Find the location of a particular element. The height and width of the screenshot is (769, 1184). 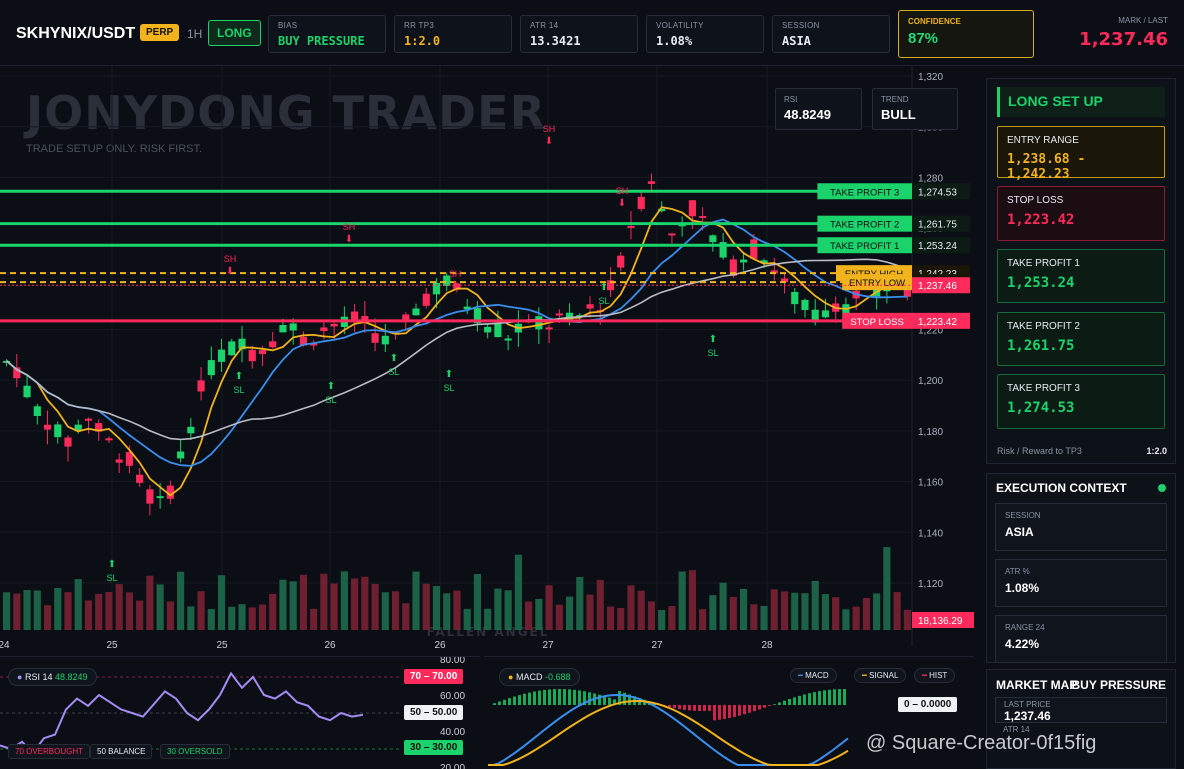

entry-range-value: 1,238.68 - 1,242.23 is located at coordinates (1046, 167).